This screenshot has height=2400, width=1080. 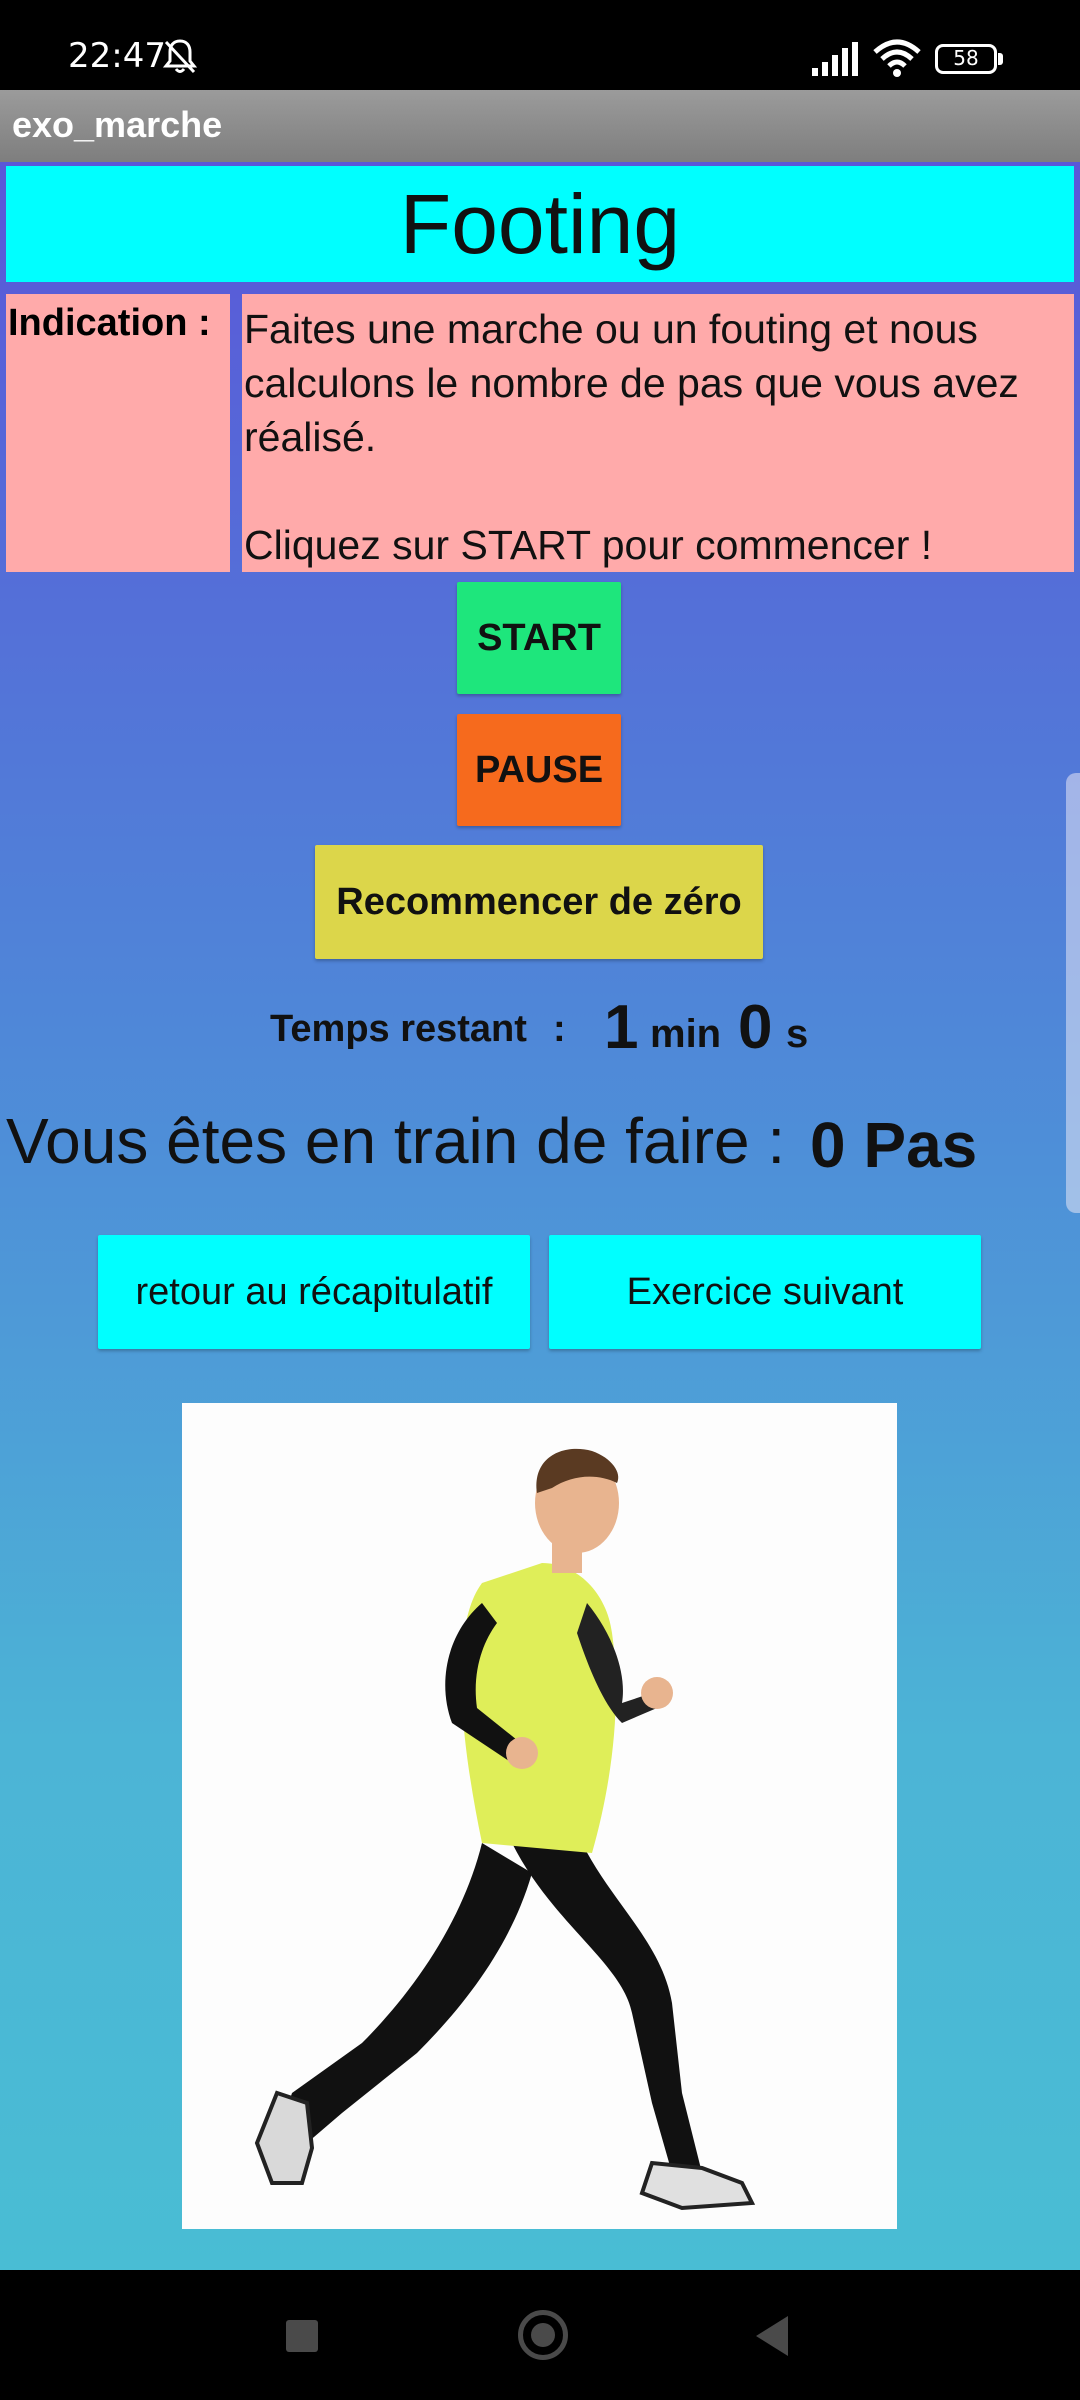 I want to click on battery-level: 58, so click(x=966, y=58).